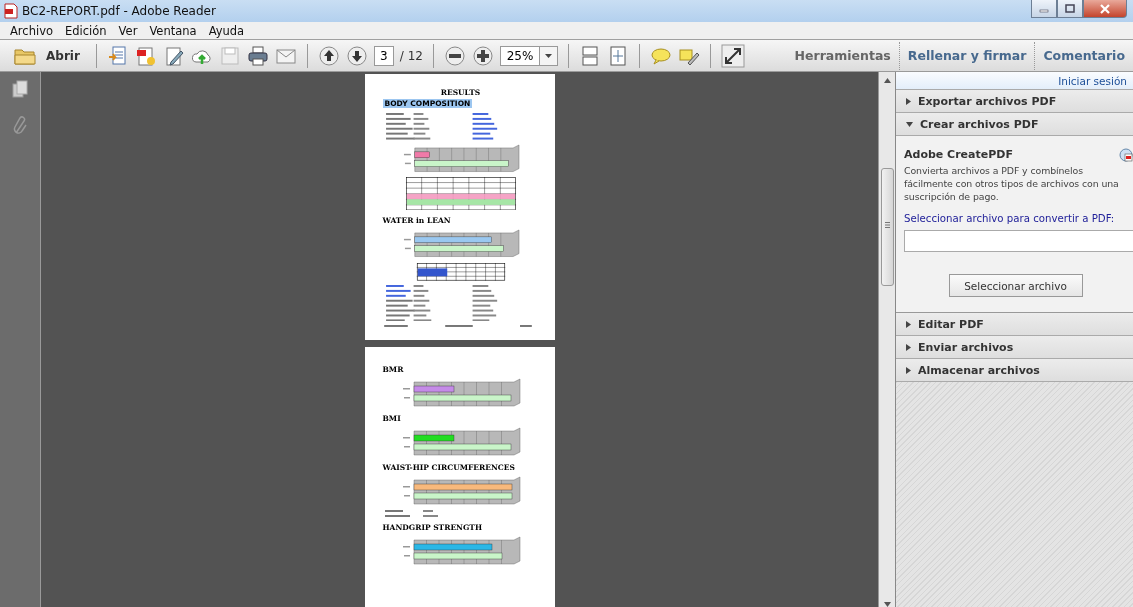  Describe the element at coordinates (328, 55) in the screenshot. I see `arrow-up-icon` at that location.